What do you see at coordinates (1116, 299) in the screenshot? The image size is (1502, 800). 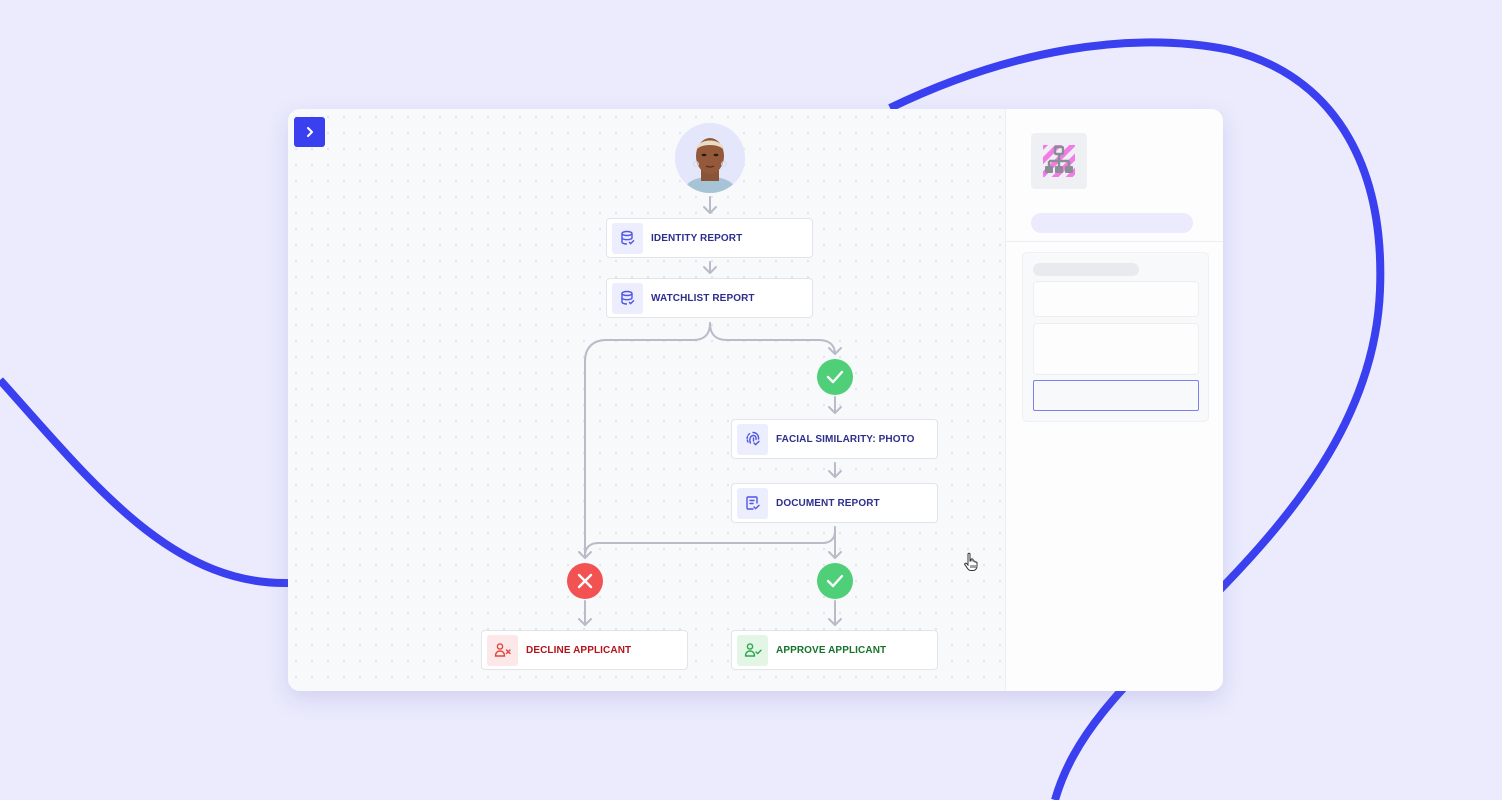 I see `form-field-placeholder` at bounding box center [1116, 299].